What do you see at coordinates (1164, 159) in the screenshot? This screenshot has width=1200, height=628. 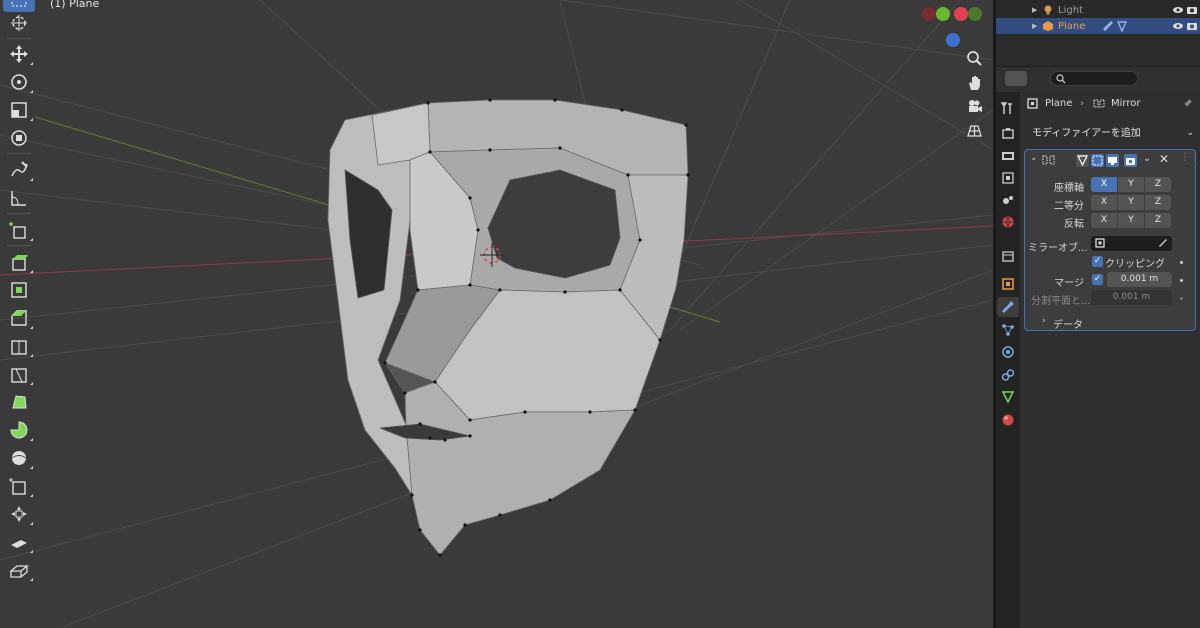 I see `close-icon: ✕` at bounding box center [1164, 159].